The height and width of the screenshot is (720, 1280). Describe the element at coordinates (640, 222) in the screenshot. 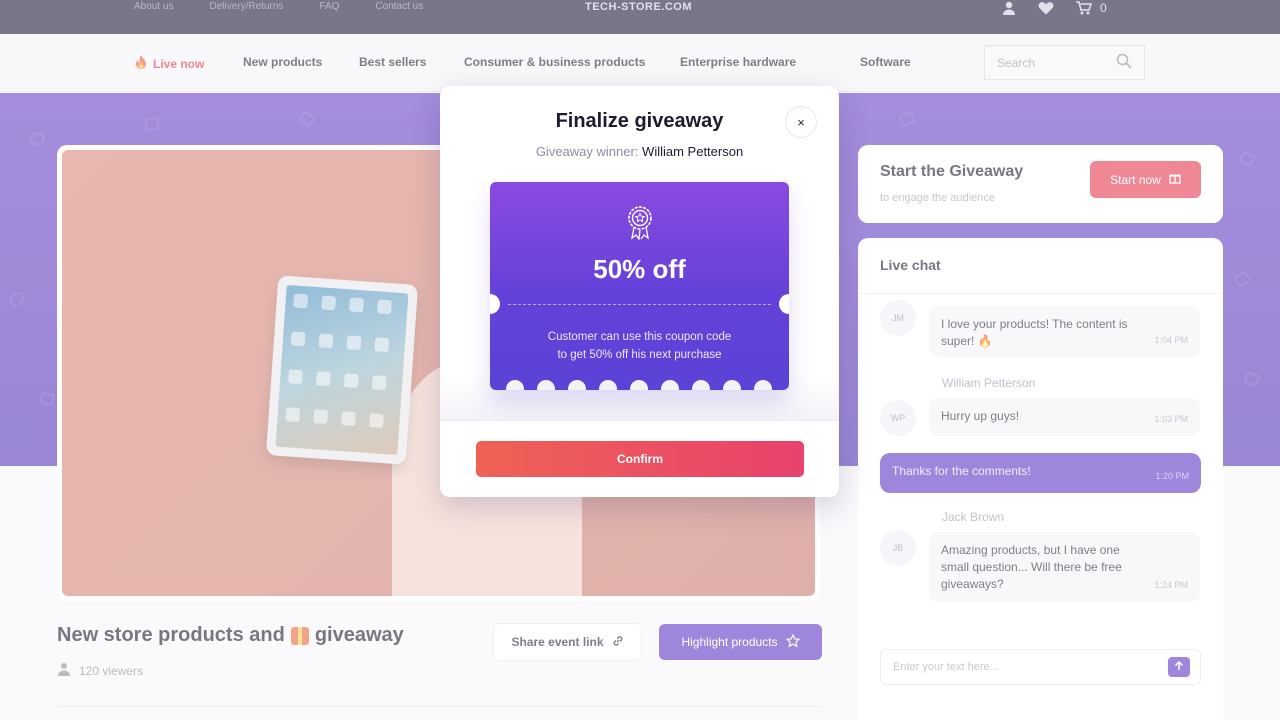

I see `award-badge-icon` at that location.